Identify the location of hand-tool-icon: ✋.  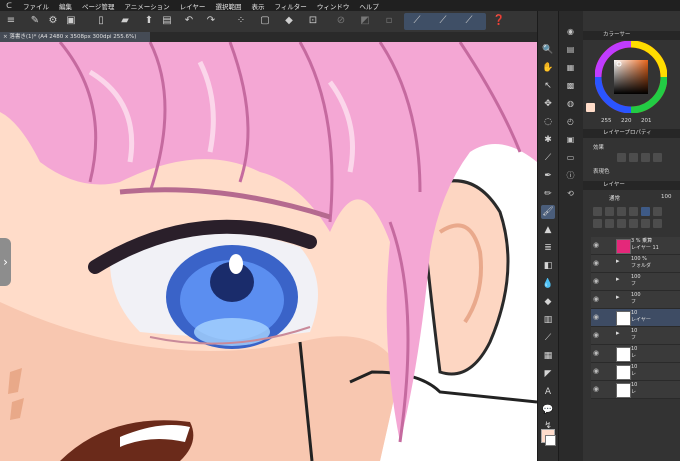
(548, 68).